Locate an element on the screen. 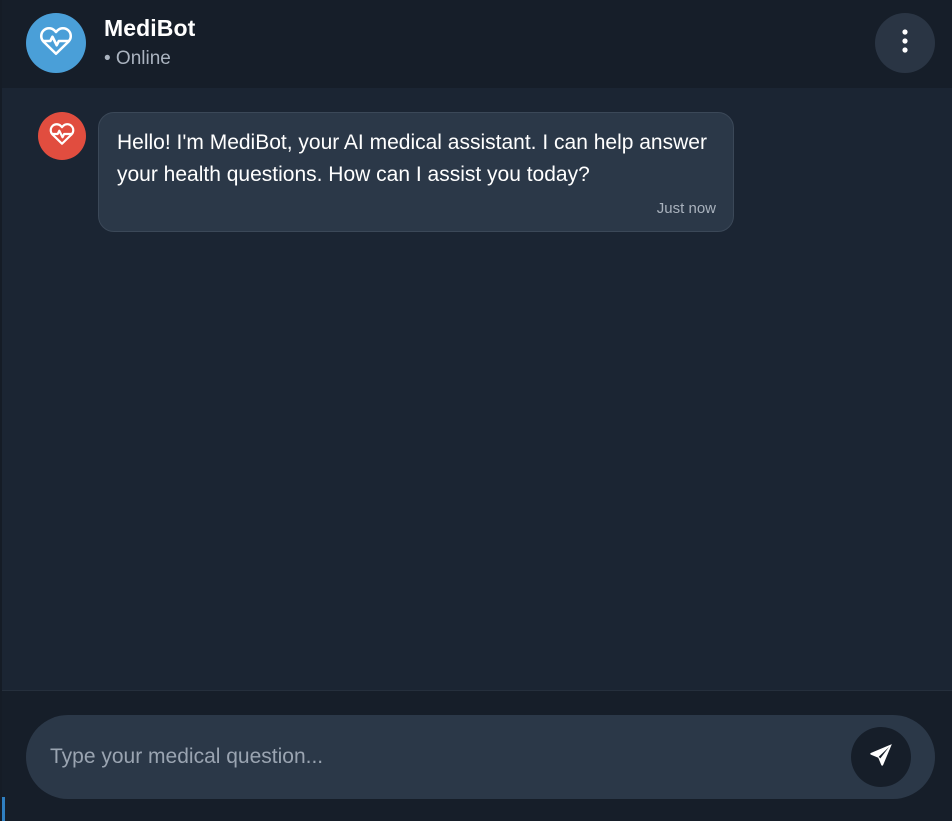 Image resolution: width=952 pixels, height=821 pixels. send-icon is located at coordinates (881, 757).